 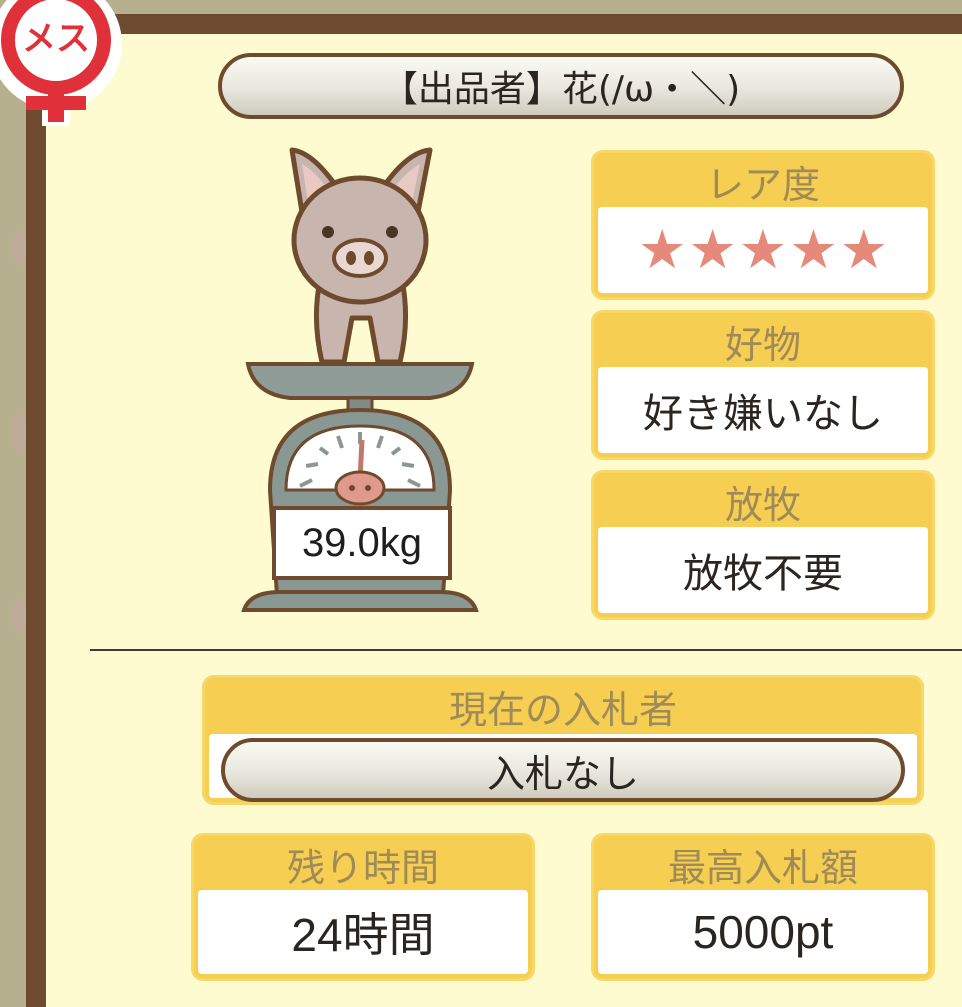 What do you see at coordinates (494, 24) in the screenshot?
I see `frame-top-border` at bounding box center [494, 24].